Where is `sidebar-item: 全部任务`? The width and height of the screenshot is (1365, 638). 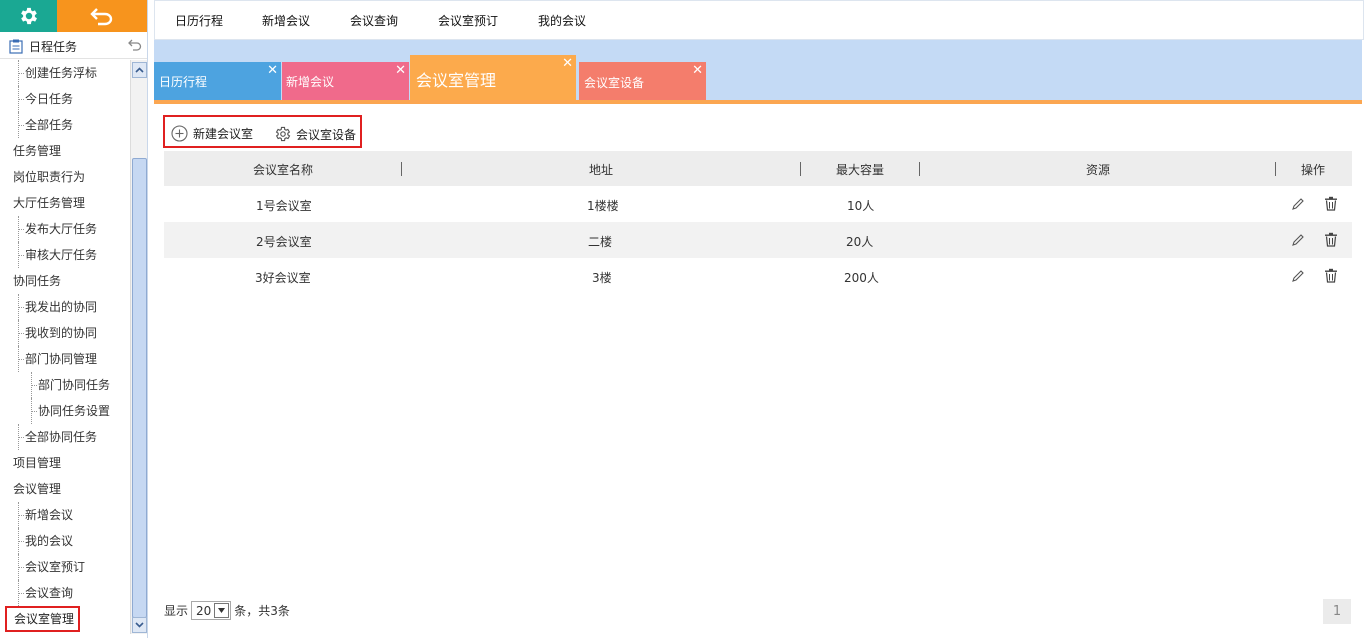 sidebar-item: 全部任务 is located at coordinates (65, 125).